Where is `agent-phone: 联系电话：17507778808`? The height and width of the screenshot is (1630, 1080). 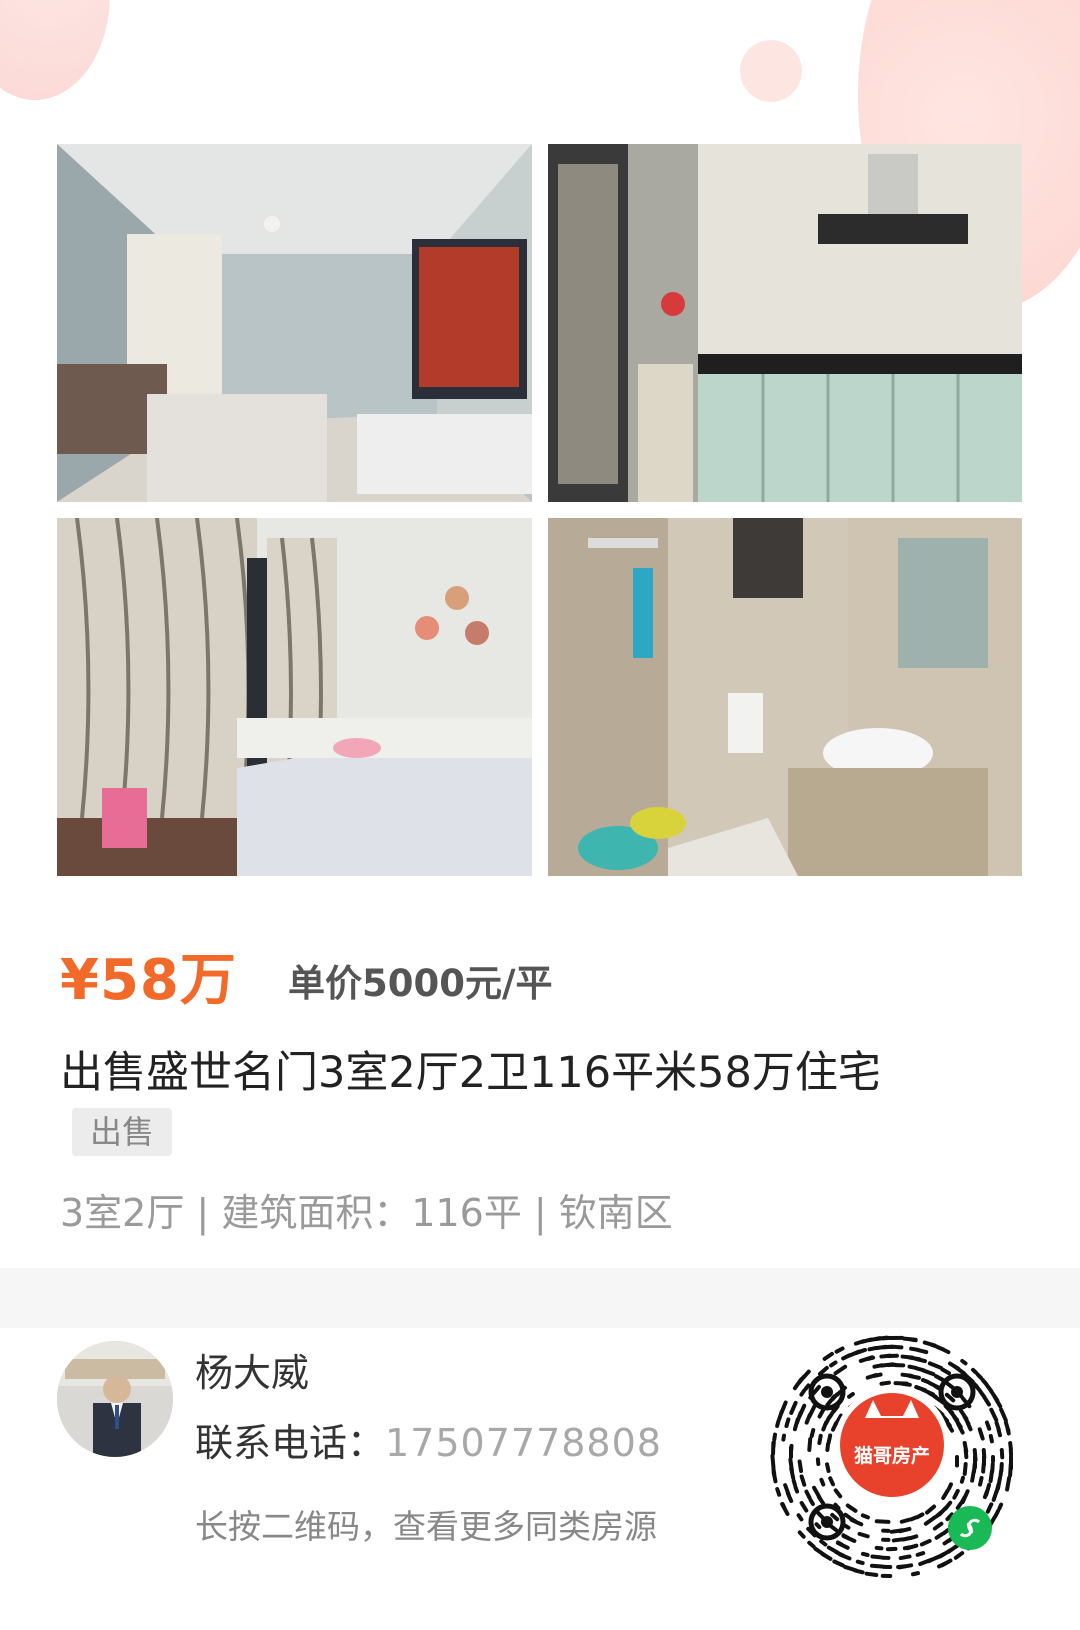 agent-phone: 联系电话：17507778808 is located at coordinates (428, 1439).